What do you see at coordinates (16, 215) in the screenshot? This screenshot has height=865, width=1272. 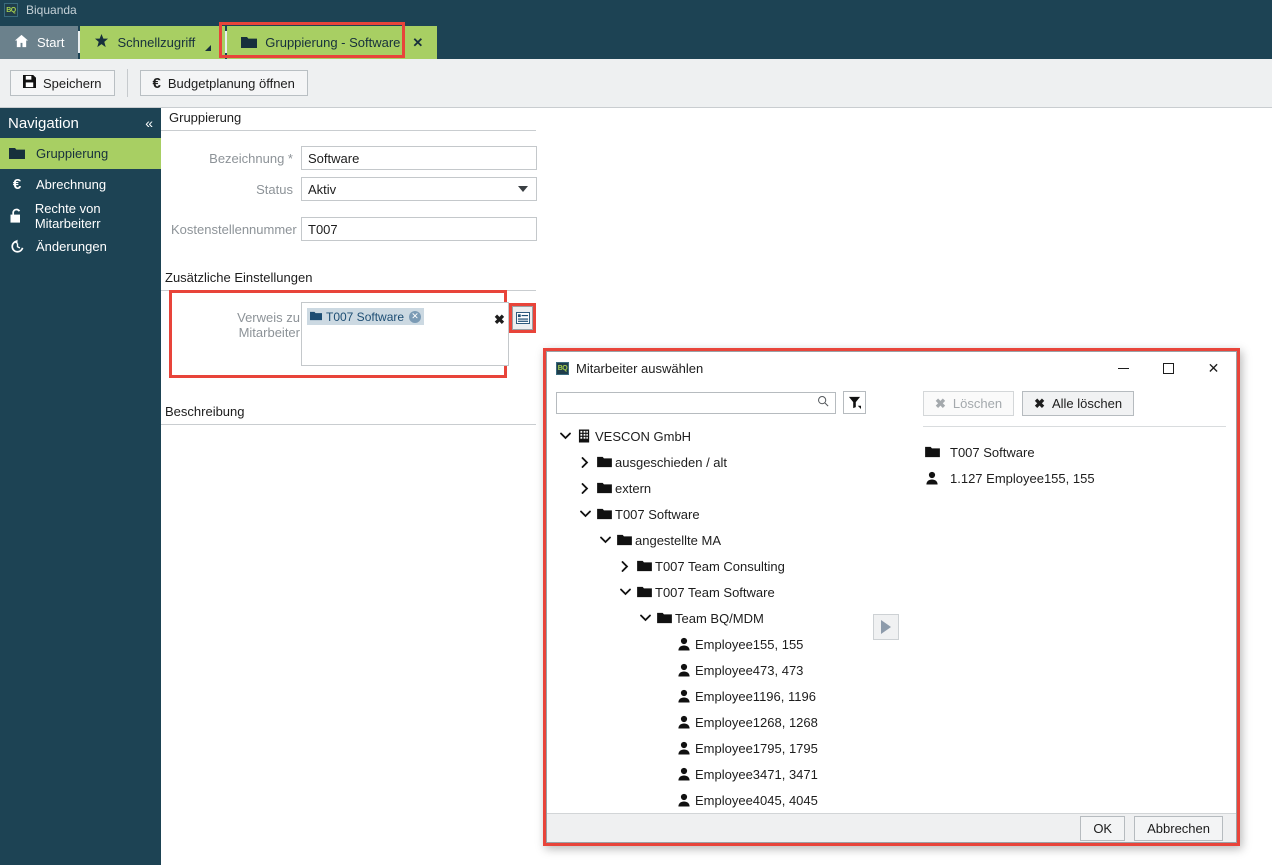 I see `lock-icon` at bounding box center [16, 215].